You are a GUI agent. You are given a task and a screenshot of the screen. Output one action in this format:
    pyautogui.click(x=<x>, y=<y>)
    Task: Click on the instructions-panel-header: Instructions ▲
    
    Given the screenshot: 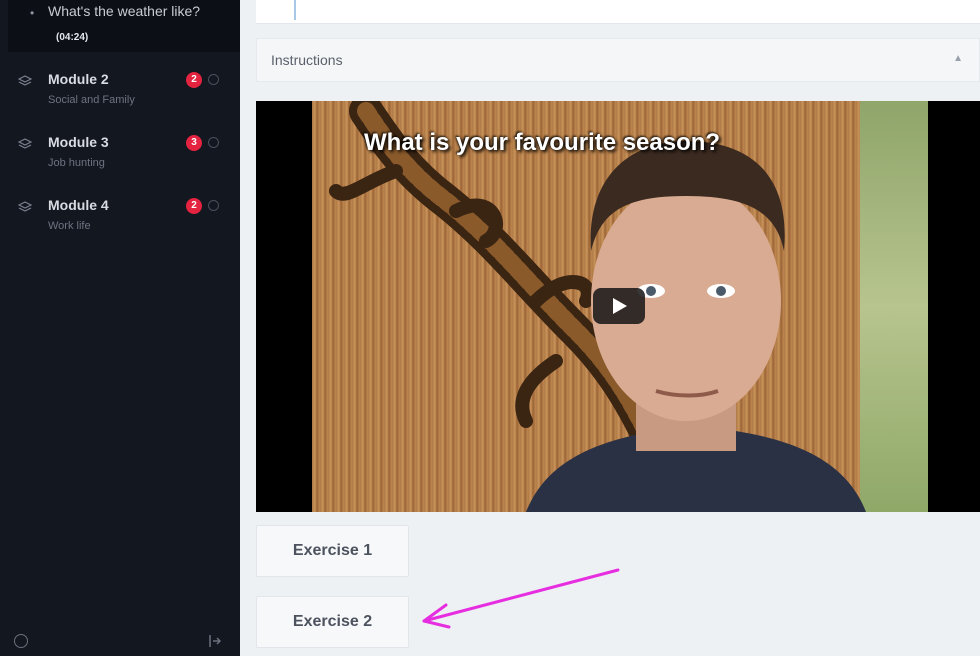 What is the action you would take?
    pyautogui.click(x=618, y=60)
    